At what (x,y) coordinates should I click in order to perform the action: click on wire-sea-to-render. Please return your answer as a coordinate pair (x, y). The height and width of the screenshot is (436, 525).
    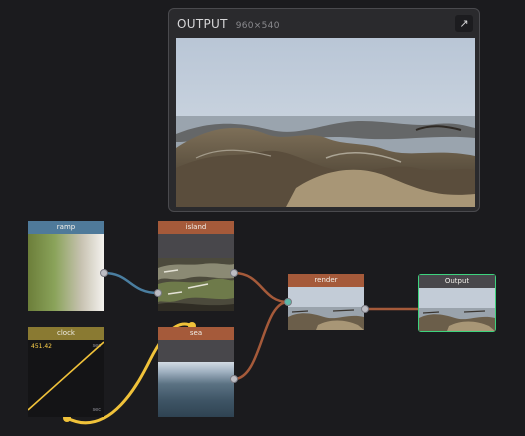
    Looking at the image, I should click on (261, 340).